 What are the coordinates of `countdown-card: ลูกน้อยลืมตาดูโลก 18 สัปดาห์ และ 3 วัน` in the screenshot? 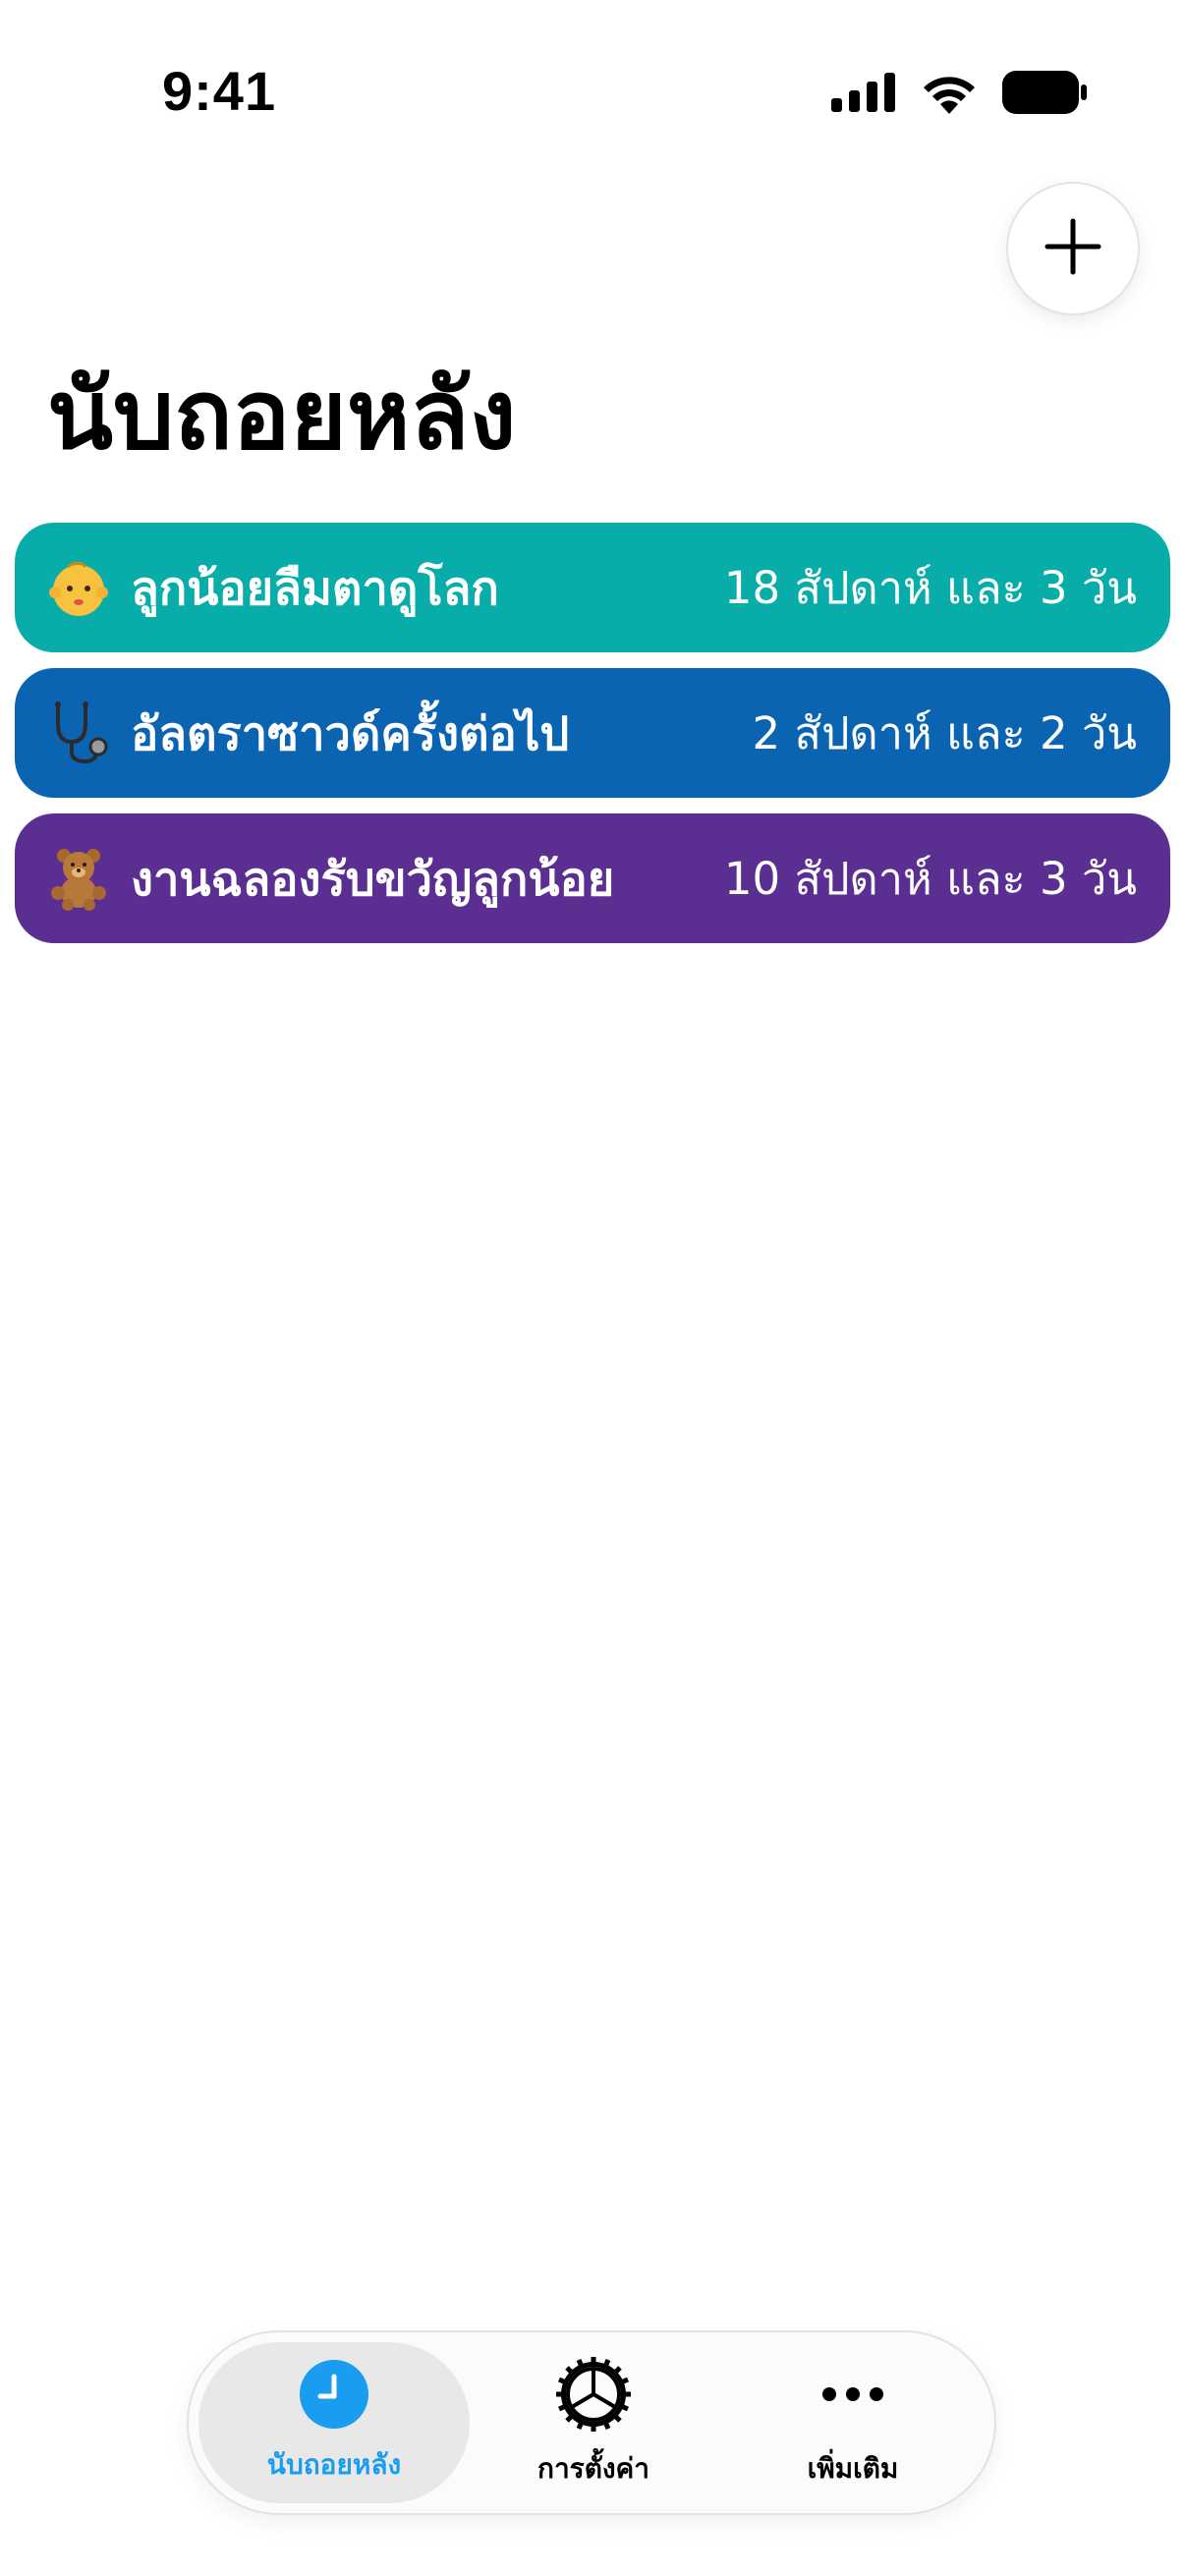 It's located at (592, 587).